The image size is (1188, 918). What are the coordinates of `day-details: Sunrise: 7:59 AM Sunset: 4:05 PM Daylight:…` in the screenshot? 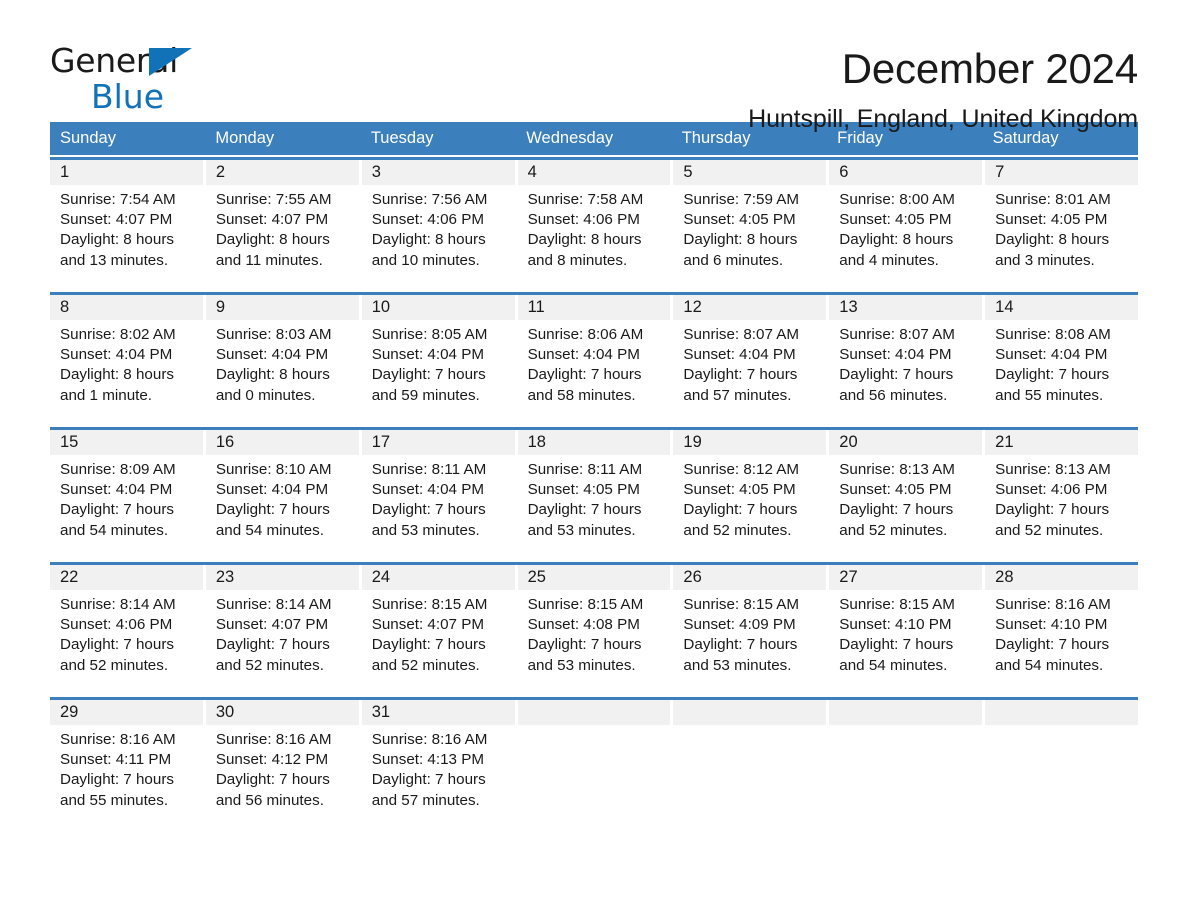 It's located at (749, 228).